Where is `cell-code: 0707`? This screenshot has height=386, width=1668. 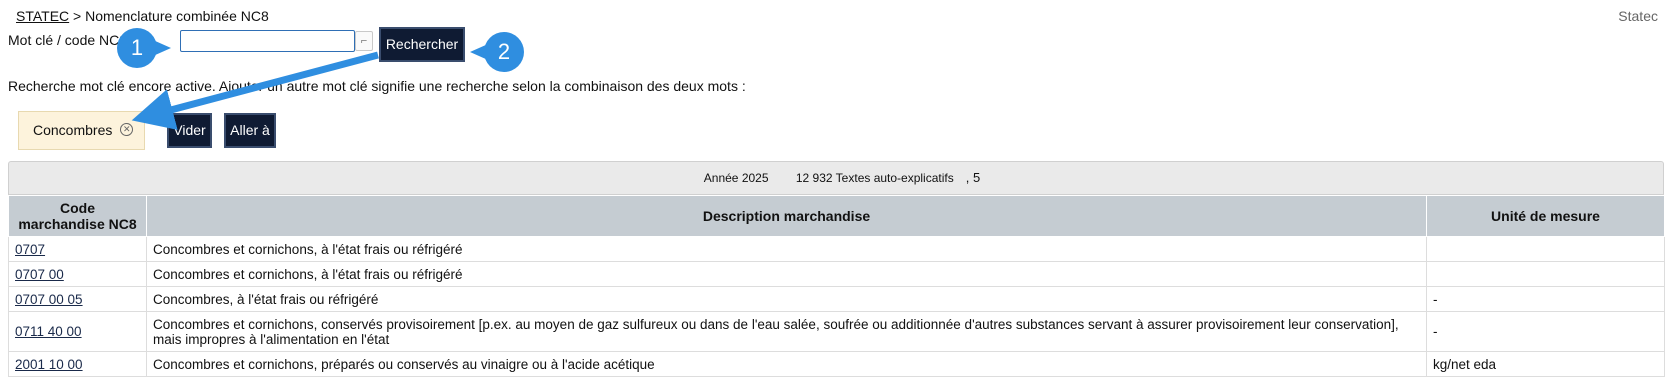
cell-code: 0707 is located at coordinates (77, 249).